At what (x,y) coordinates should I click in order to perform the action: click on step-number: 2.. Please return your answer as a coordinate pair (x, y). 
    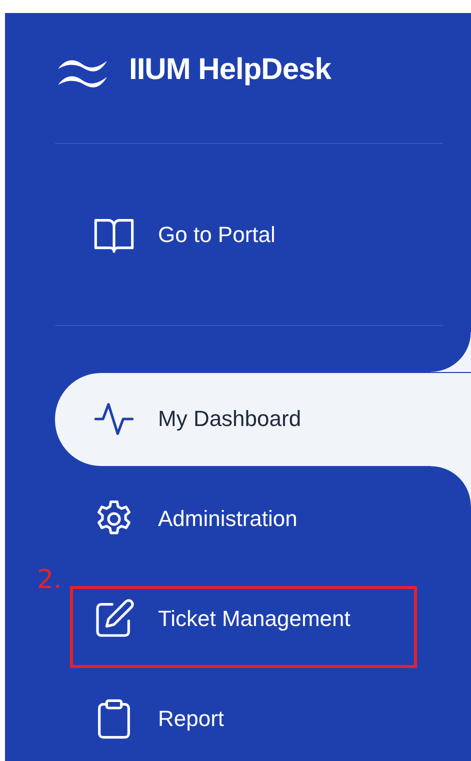
    Looking at the image, I should click on (49, 580).